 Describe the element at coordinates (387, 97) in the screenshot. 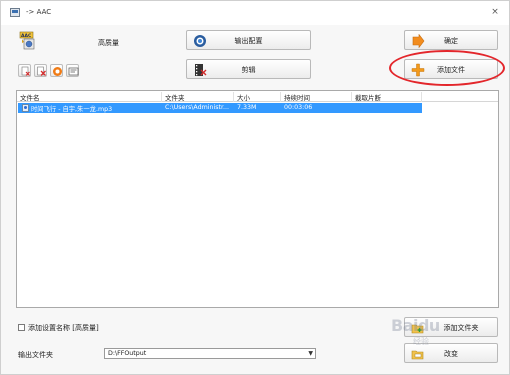

I see `column-clip: 截取片断` at that location.